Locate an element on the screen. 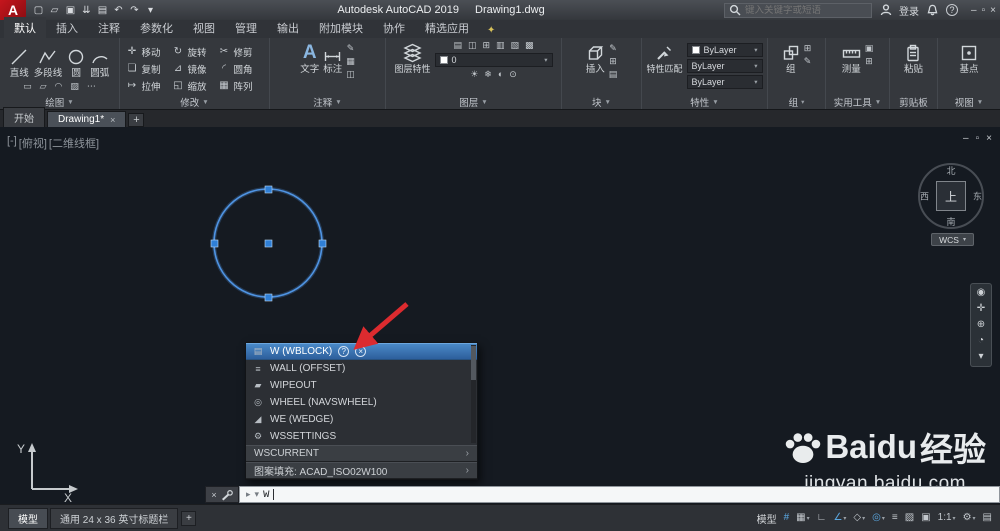  modify-tool: ◱ 缩放 is located at coordinates (195, 86).